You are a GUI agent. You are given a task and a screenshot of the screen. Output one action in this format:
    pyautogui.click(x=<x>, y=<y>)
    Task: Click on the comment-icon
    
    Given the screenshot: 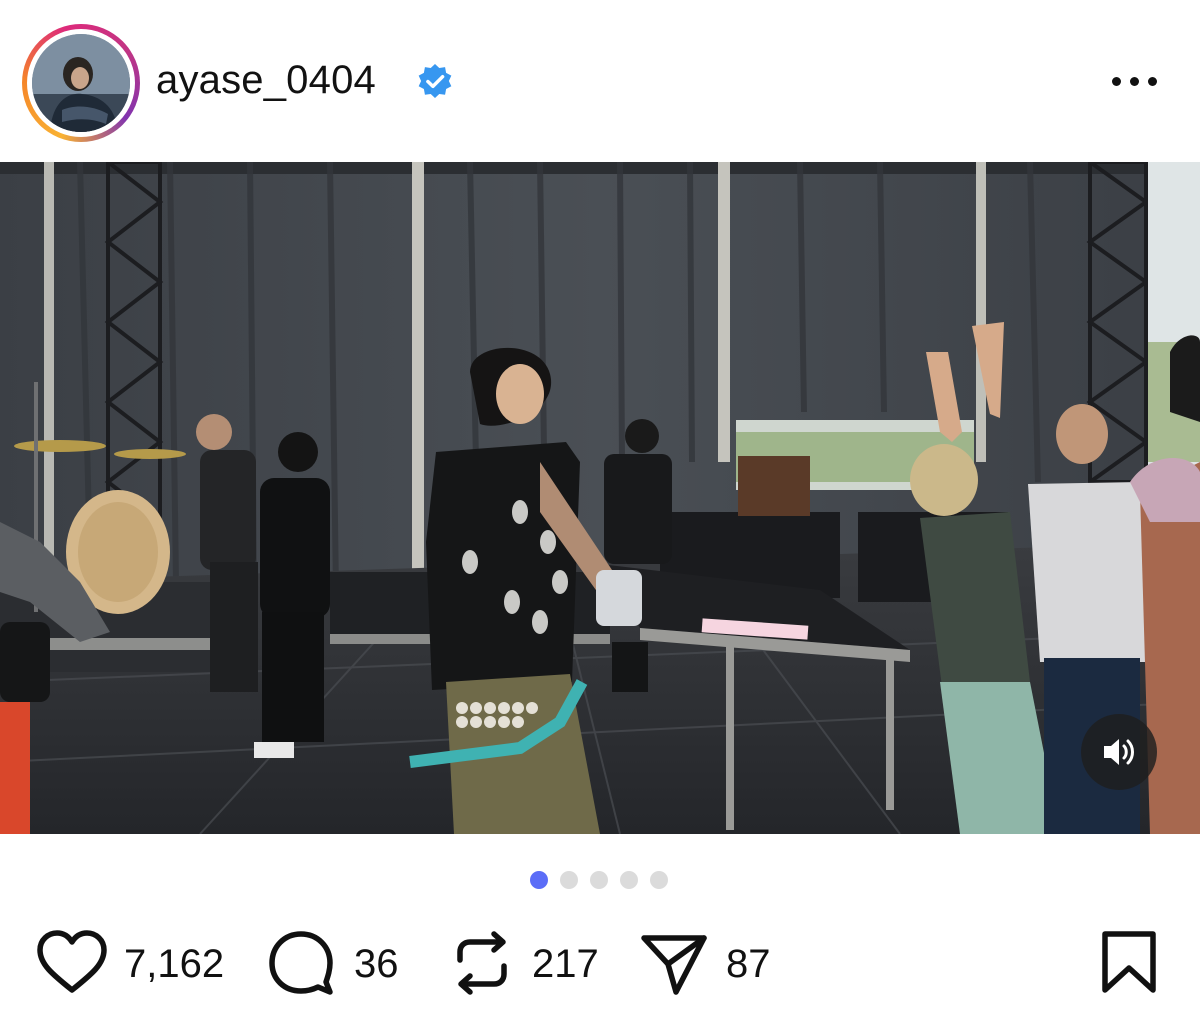 What is the action you would take?
    pyautogui.click(x=301, y=963)
    